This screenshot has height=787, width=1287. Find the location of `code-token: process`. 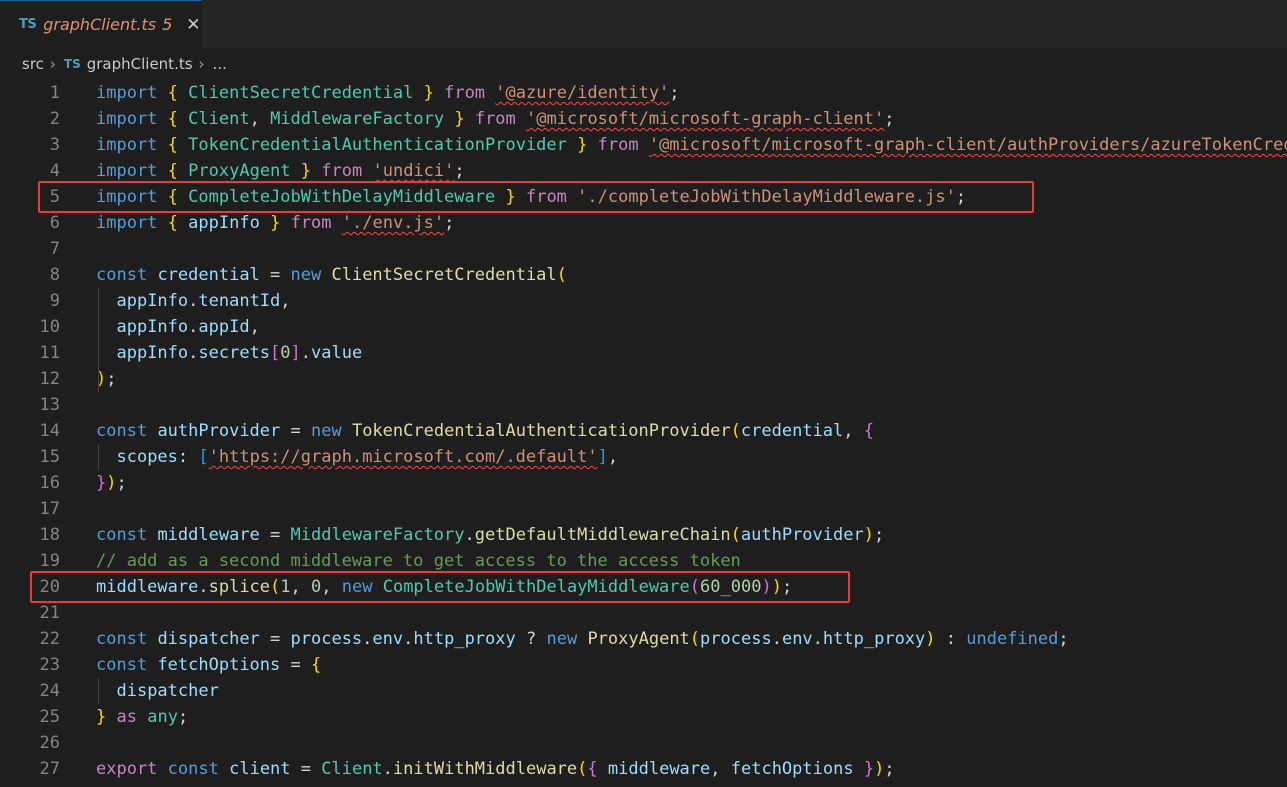

code-token: process is located at coordinates (326, 639).